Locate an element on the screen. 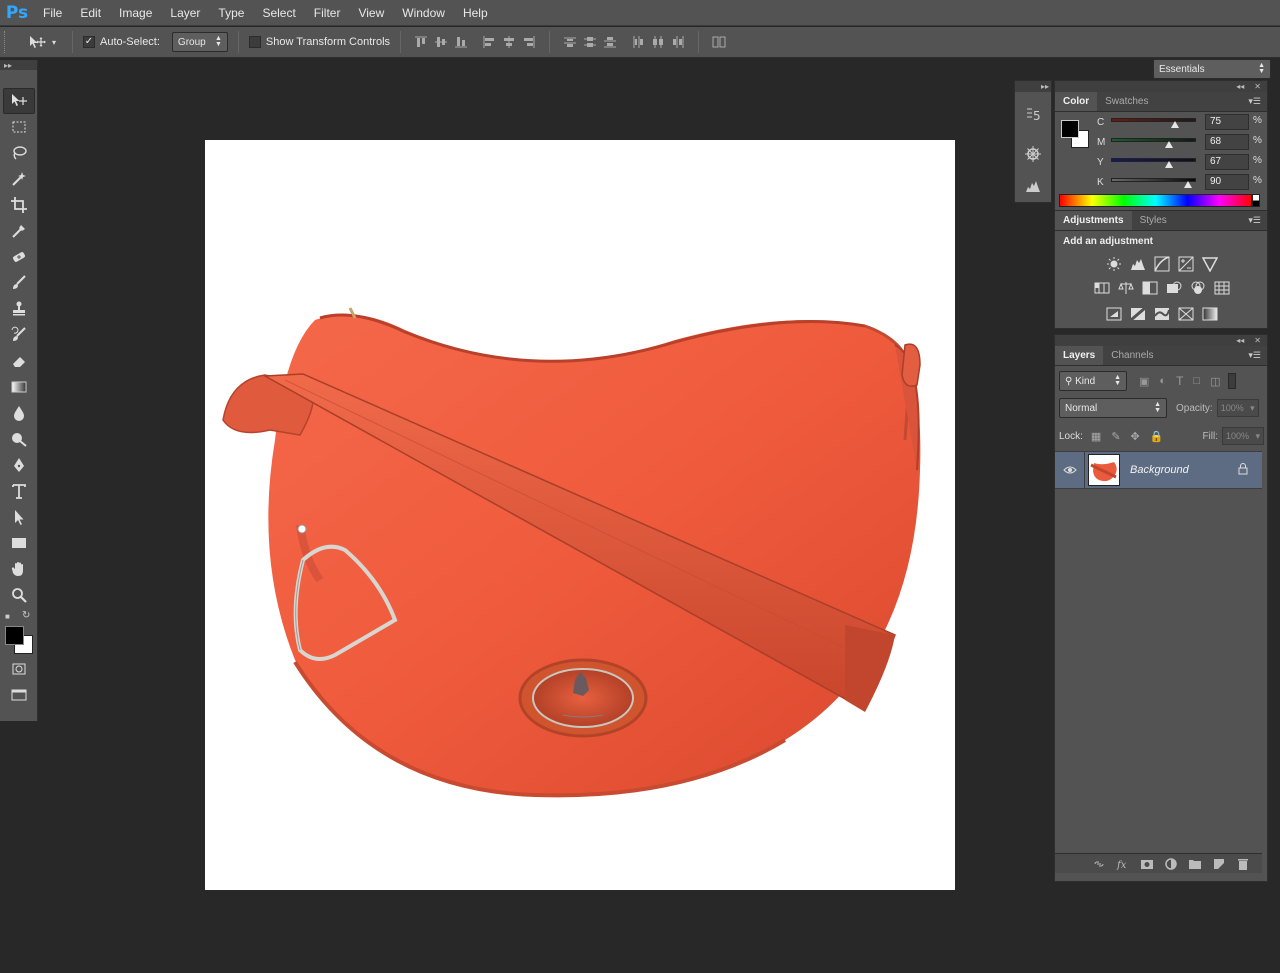 Image resolution: width=1280 pixels, height=973 pixels. menu-view: View is located at coordinates (371, 13).